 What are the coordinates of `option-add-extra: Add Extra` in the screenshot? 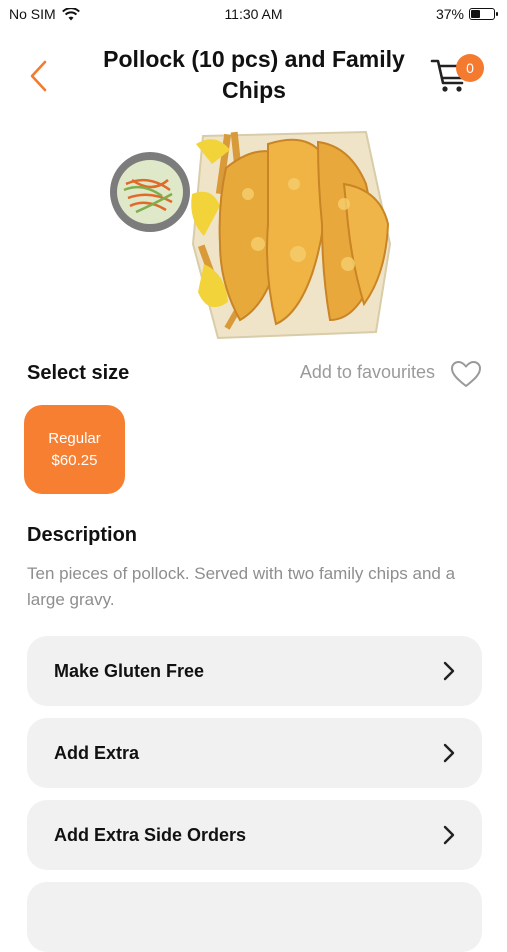 It's located at (254, 753).